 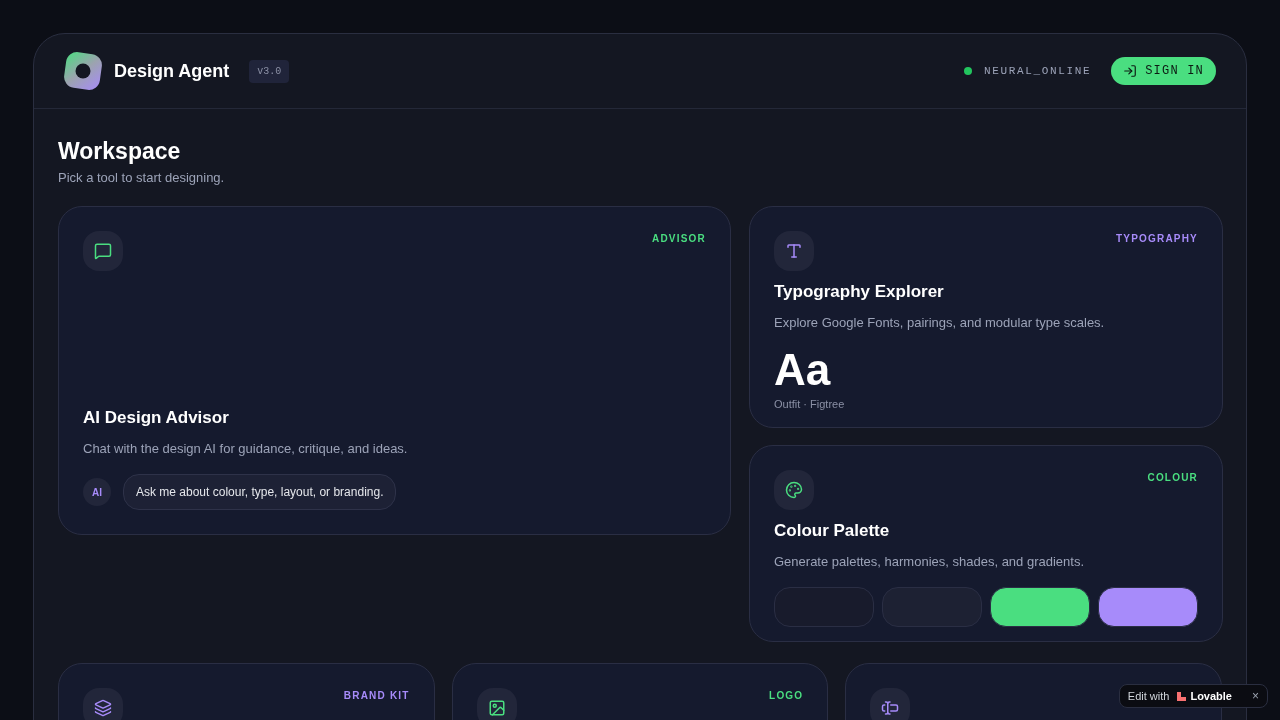 What do you see at coordinates (832, 531) in the screenshot?
I see `card-title: Colour Palette` at bounding box center [832, 531].